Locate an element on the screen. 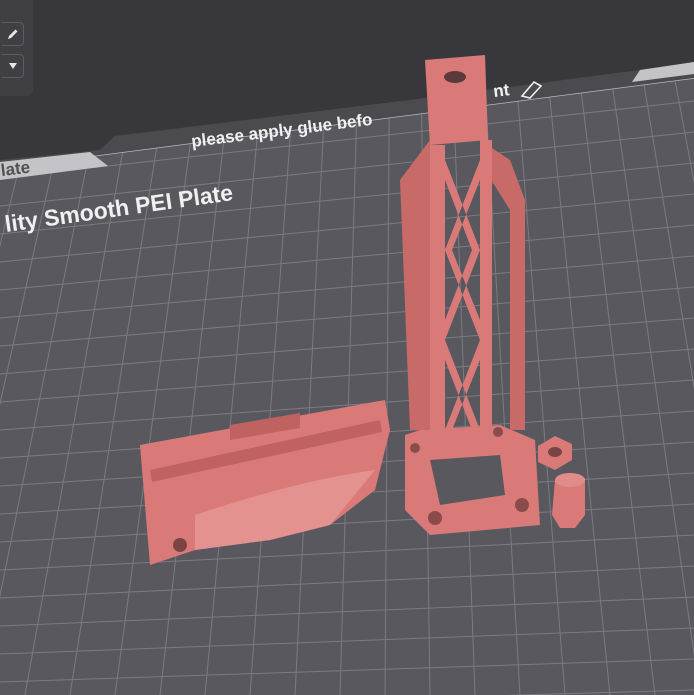  pencil-icon is located at coordinates (12, 34).